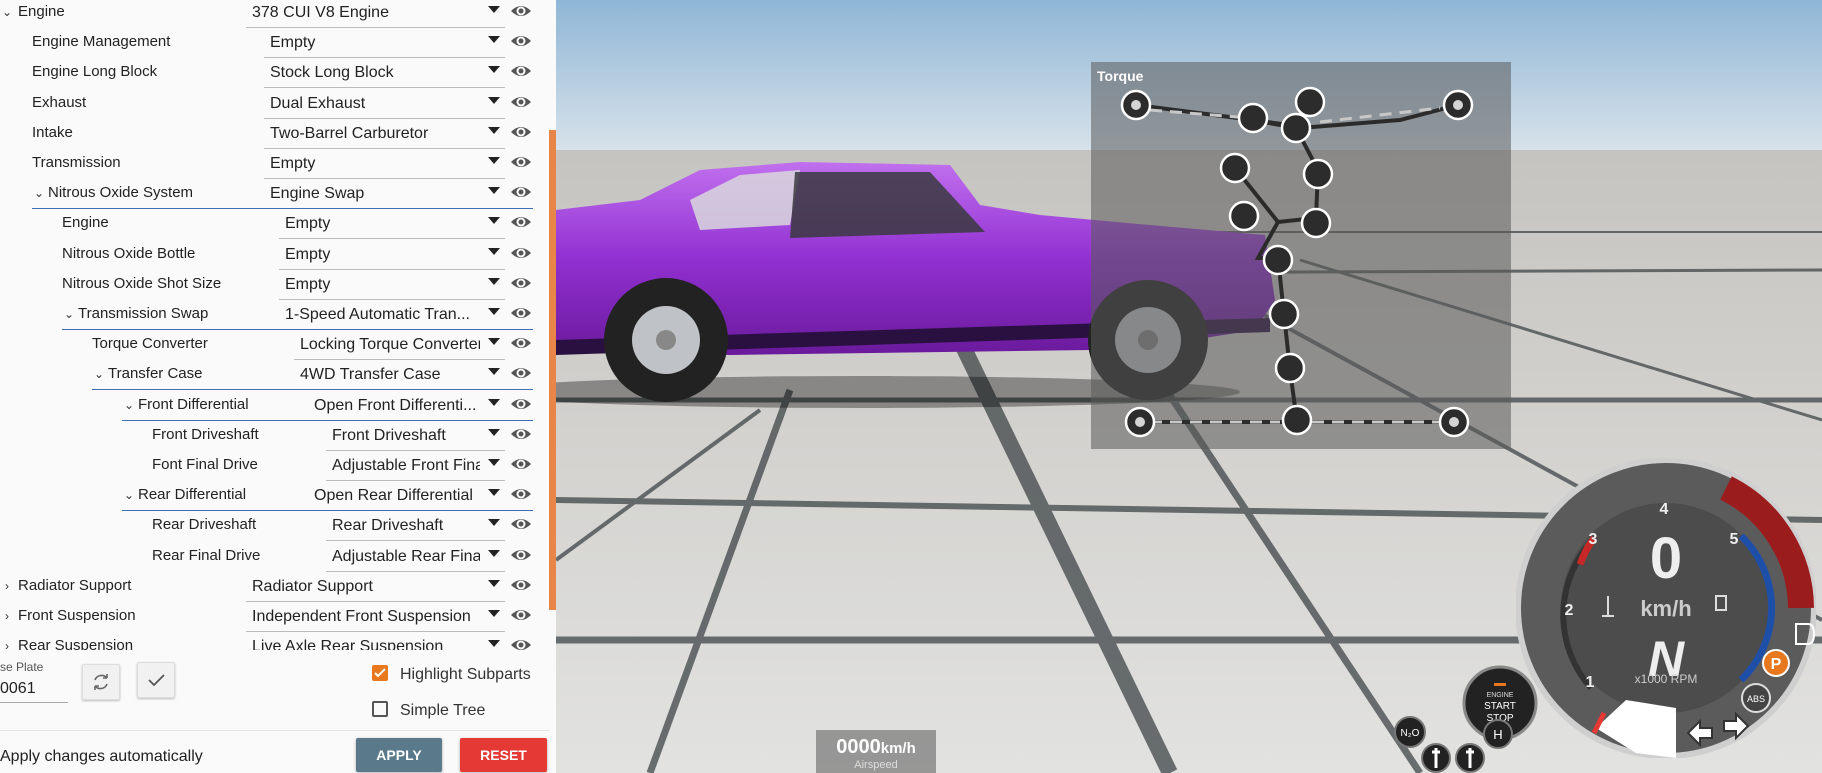  Describe the element at coordinates (406, 557) in the screenshot. I see `part-select: Adjustable Rear Final Drive` at that location.